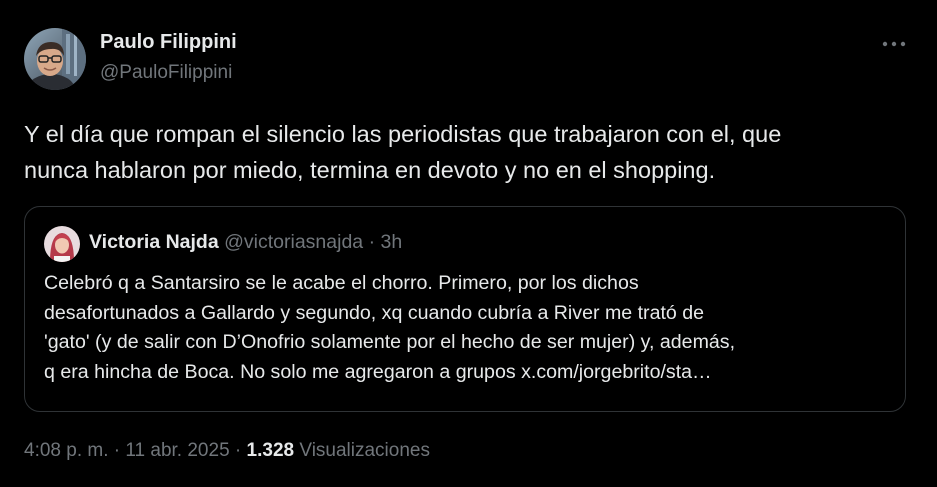 This screenshot has width=937, height=487. I want to click on quoted-author-name: Victoria Najda, so click(154, 242).